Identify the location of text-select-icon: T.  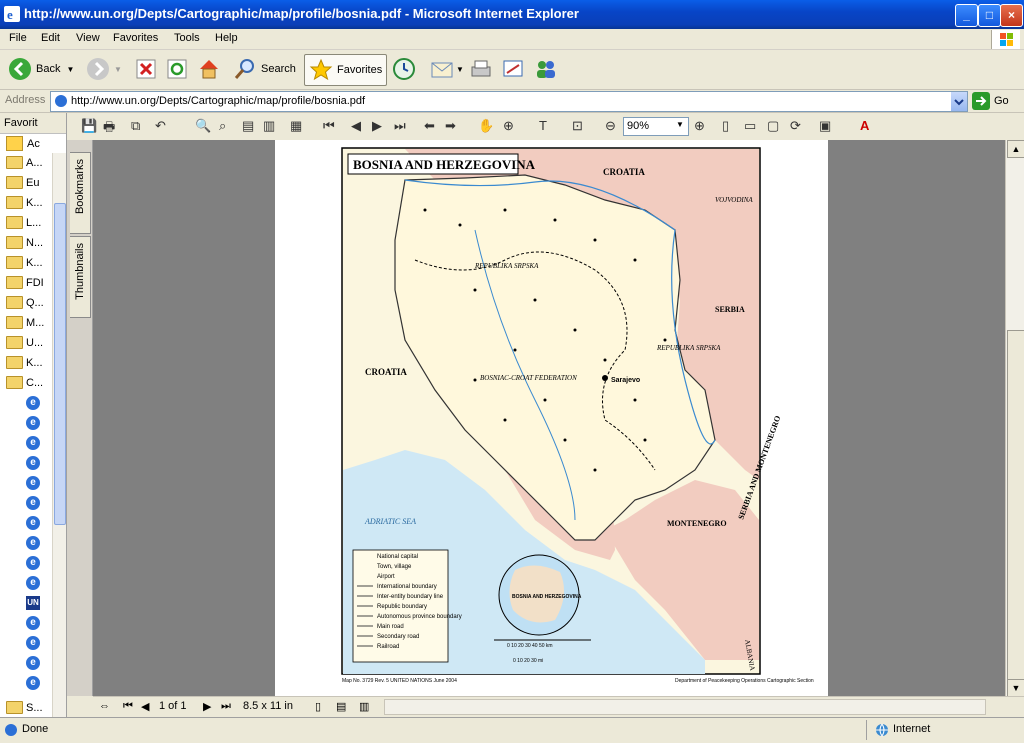
(543, 125).